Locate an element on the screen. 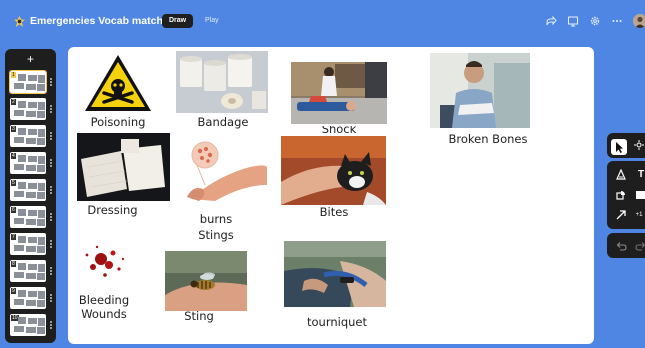 This screenshot has width=645, height=348. slide-thumbnail: 2 is located at coordinates (28, 109).